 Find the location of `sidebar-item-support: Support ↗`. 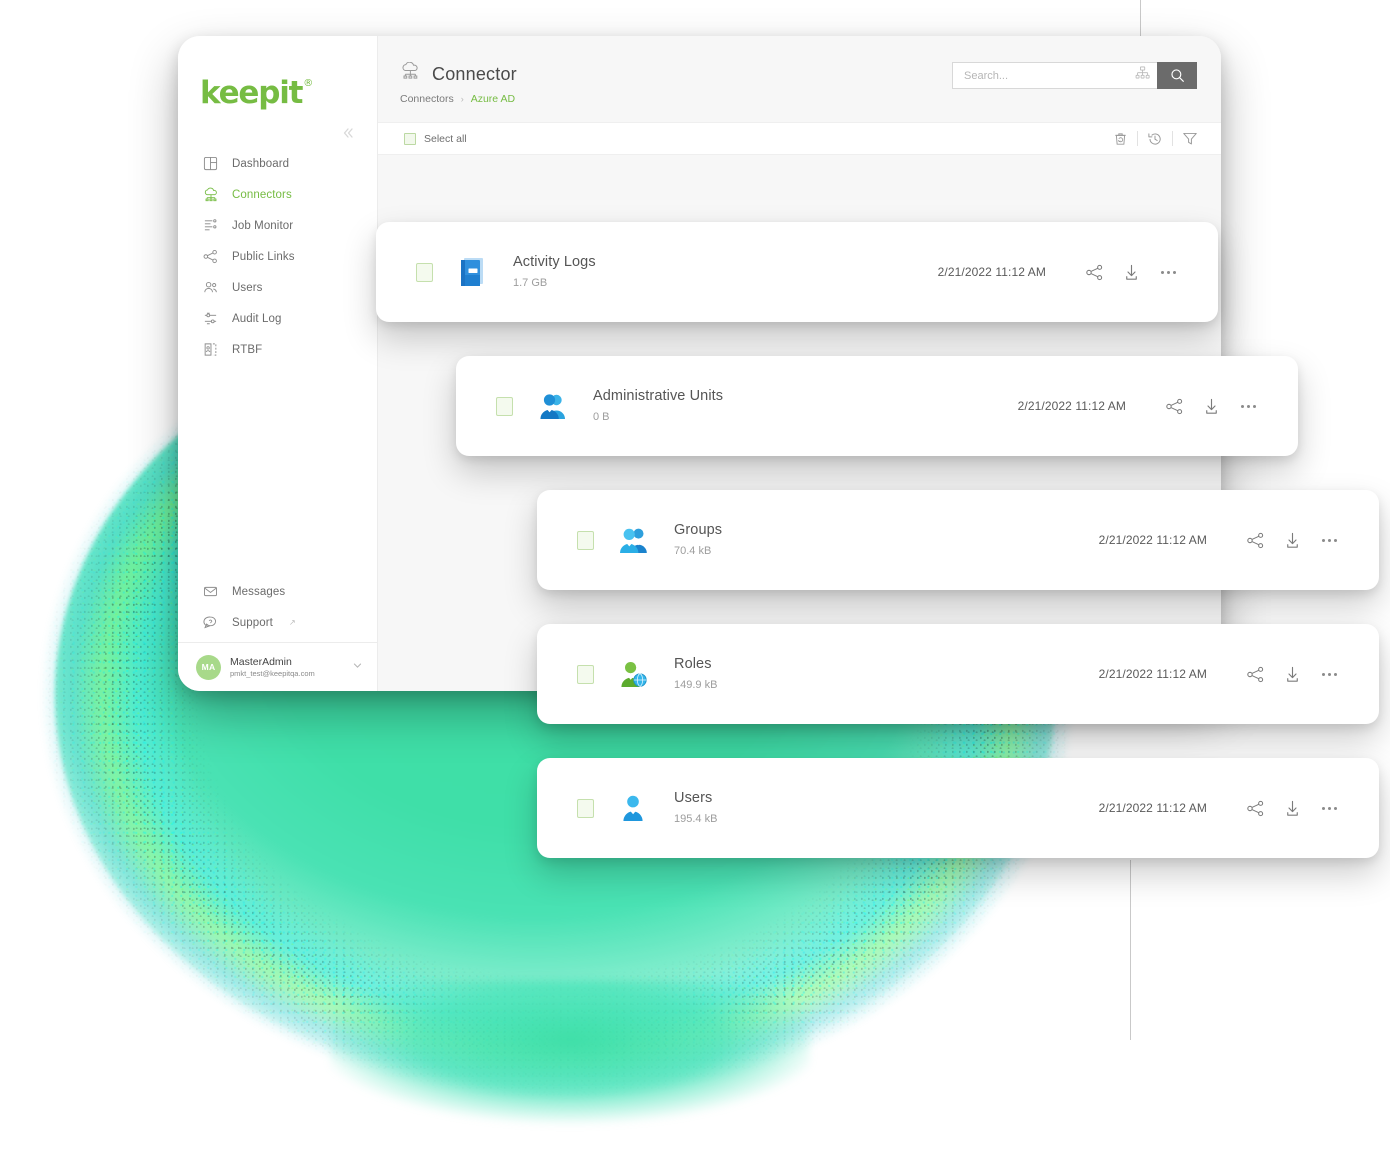

sidebar-item-support: Support ↗ is located at coordinates (277, 622).